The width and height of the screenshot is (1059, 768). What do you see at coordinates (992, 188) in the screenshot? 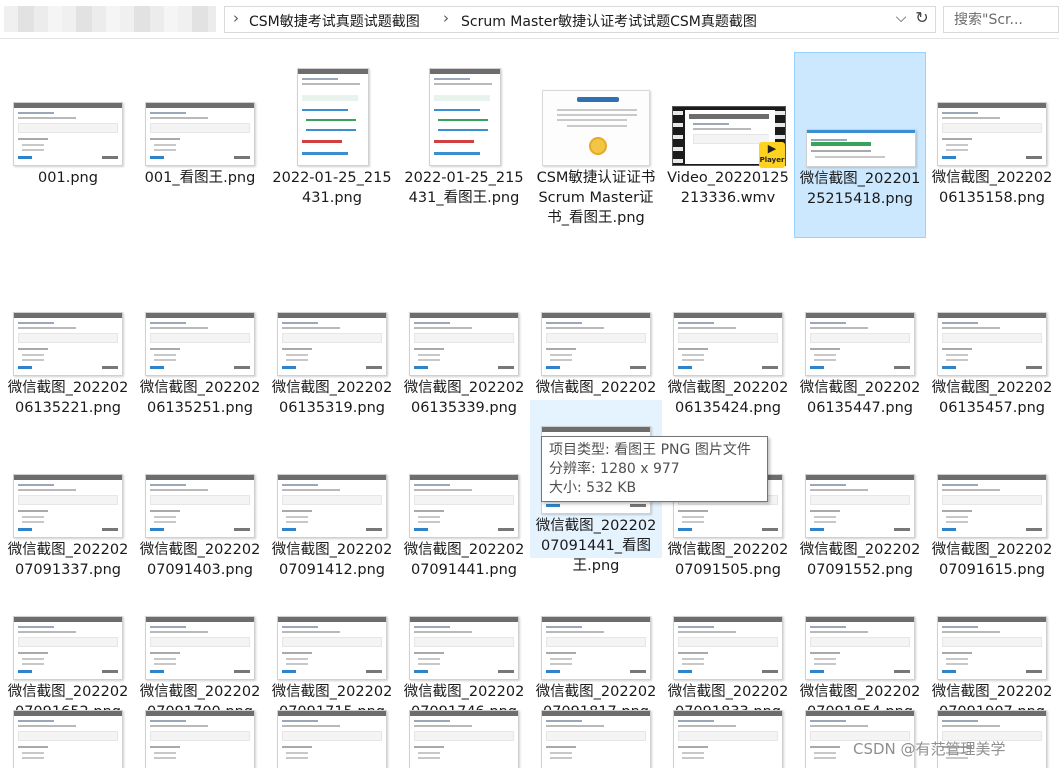
I see `file-name-label: 微信截图_20220206135158.png` at bounding box center [992, 188].